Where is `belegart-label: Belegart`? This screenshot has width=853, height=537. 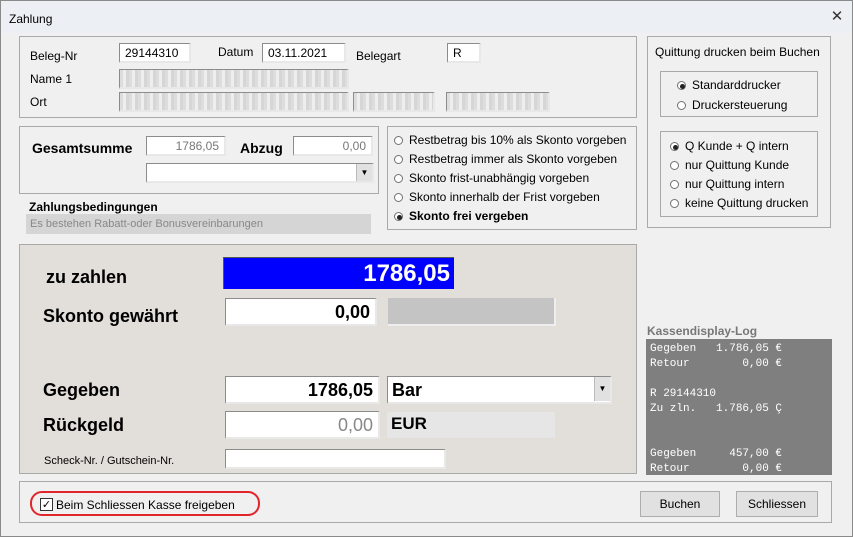
belegart-label: Belegart is located at coordinates (378, 56).